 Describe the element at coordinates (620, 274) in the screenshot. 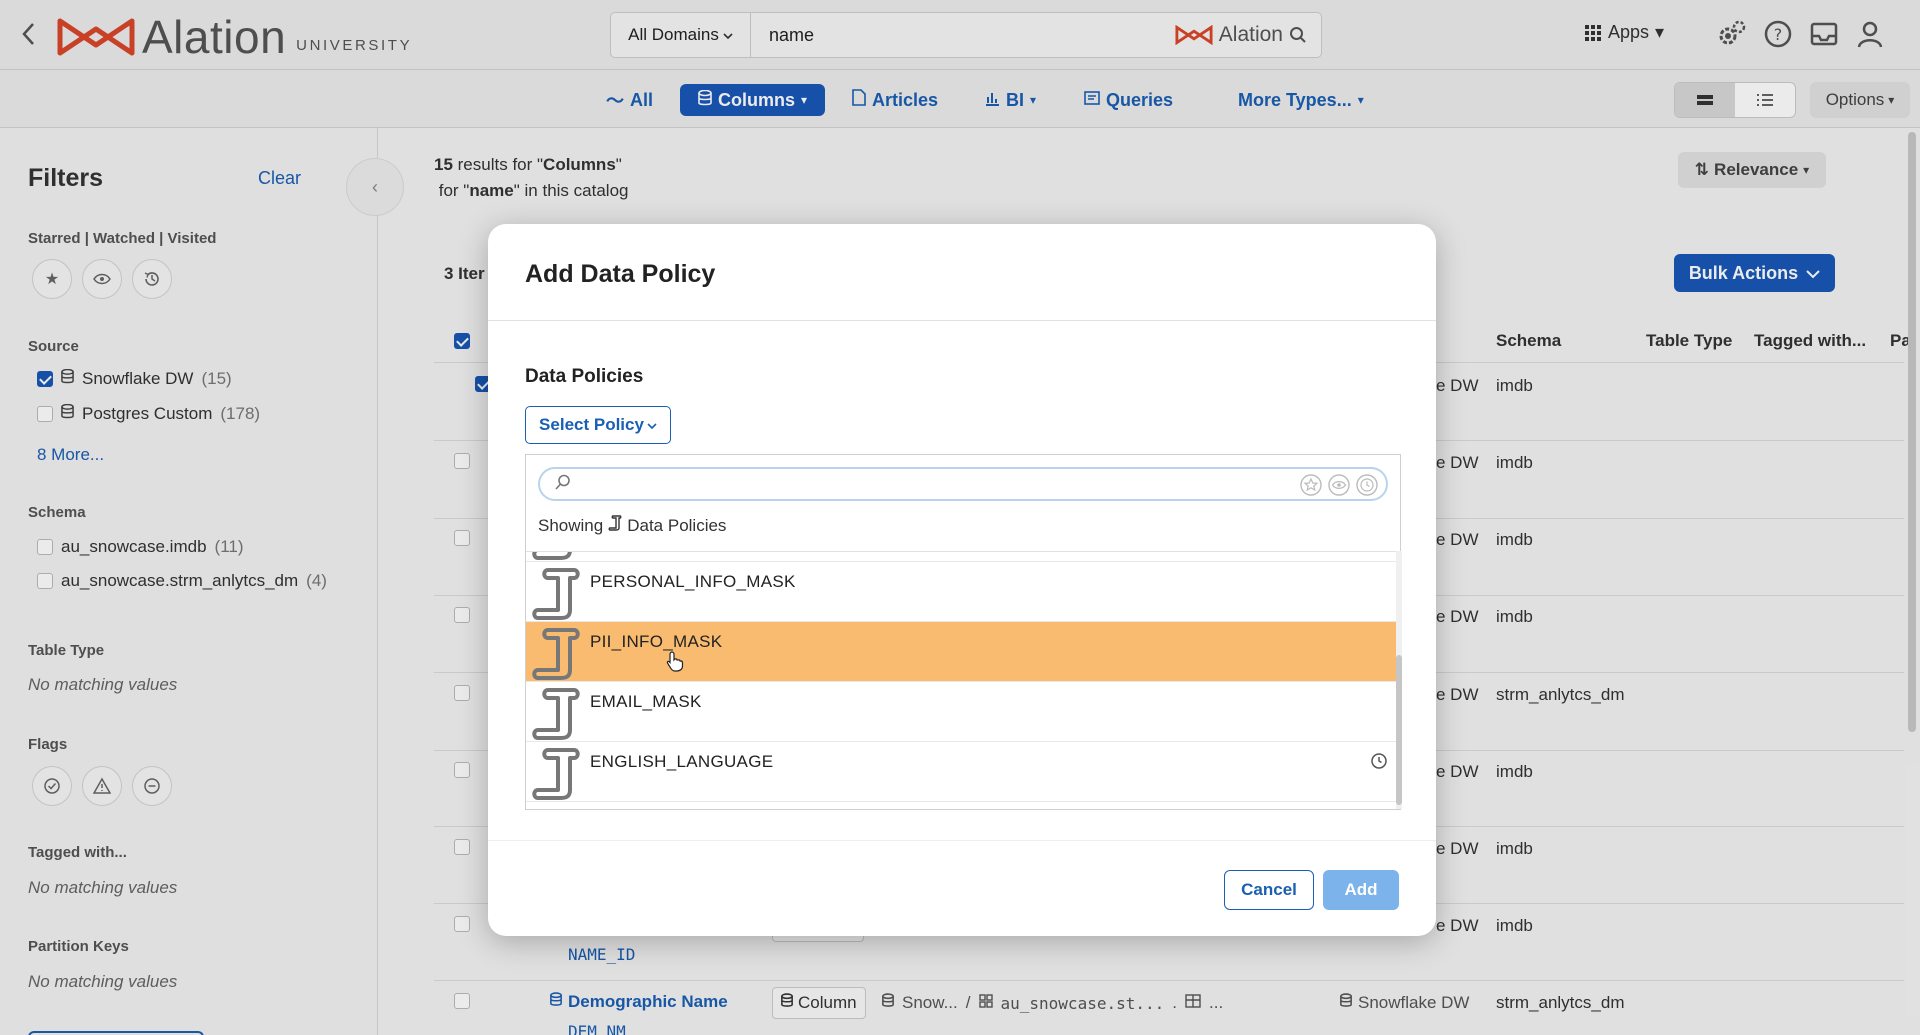

I see `dialog-title: Add Data Policy` at that location.